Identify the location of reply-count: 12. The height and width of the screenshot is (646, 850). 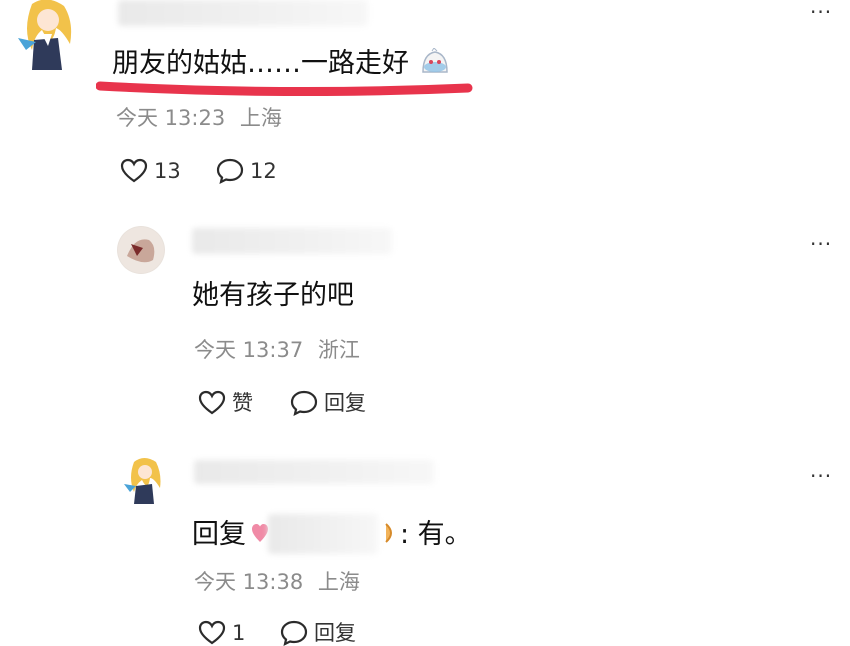
(263, 170).